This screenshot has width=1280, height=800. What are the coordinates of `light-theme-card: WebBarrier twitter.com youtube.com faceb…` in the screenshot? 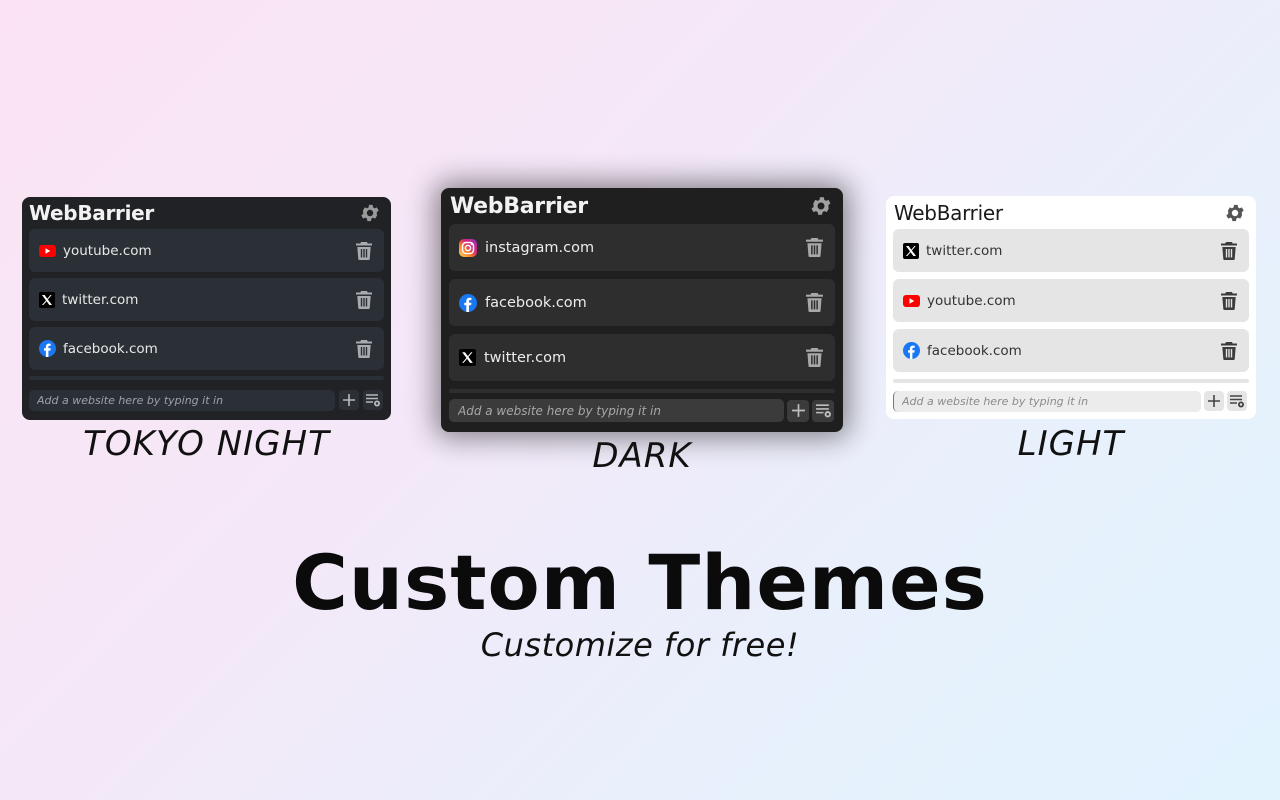 It's located at (1071, 307).